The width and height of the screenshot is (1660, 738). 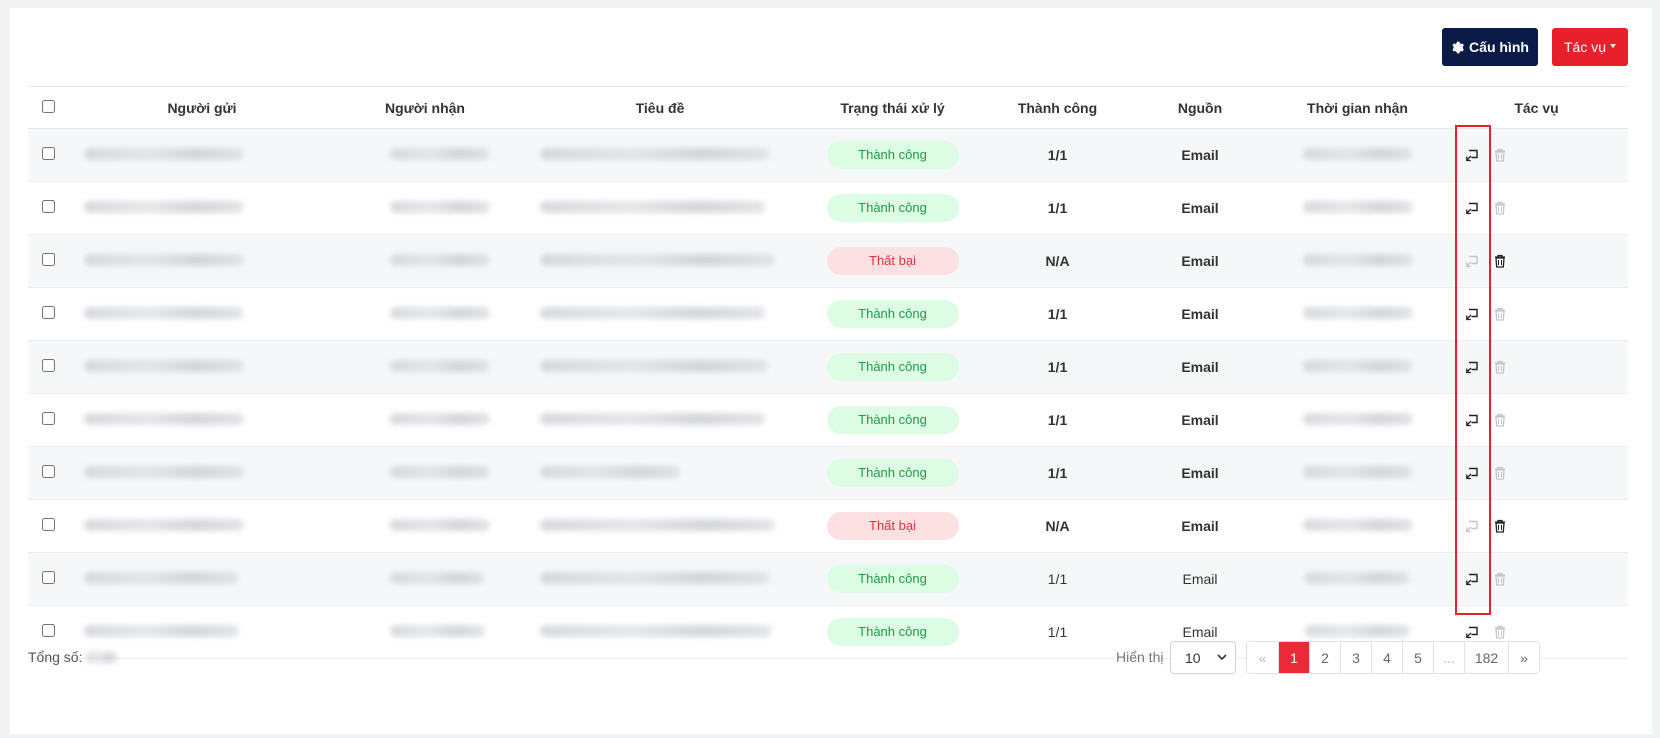 What do you see at coordinates (1499, 47) in the screenshot?
I see `config-label: Cấu hình` at bounding box center [1499, 47].